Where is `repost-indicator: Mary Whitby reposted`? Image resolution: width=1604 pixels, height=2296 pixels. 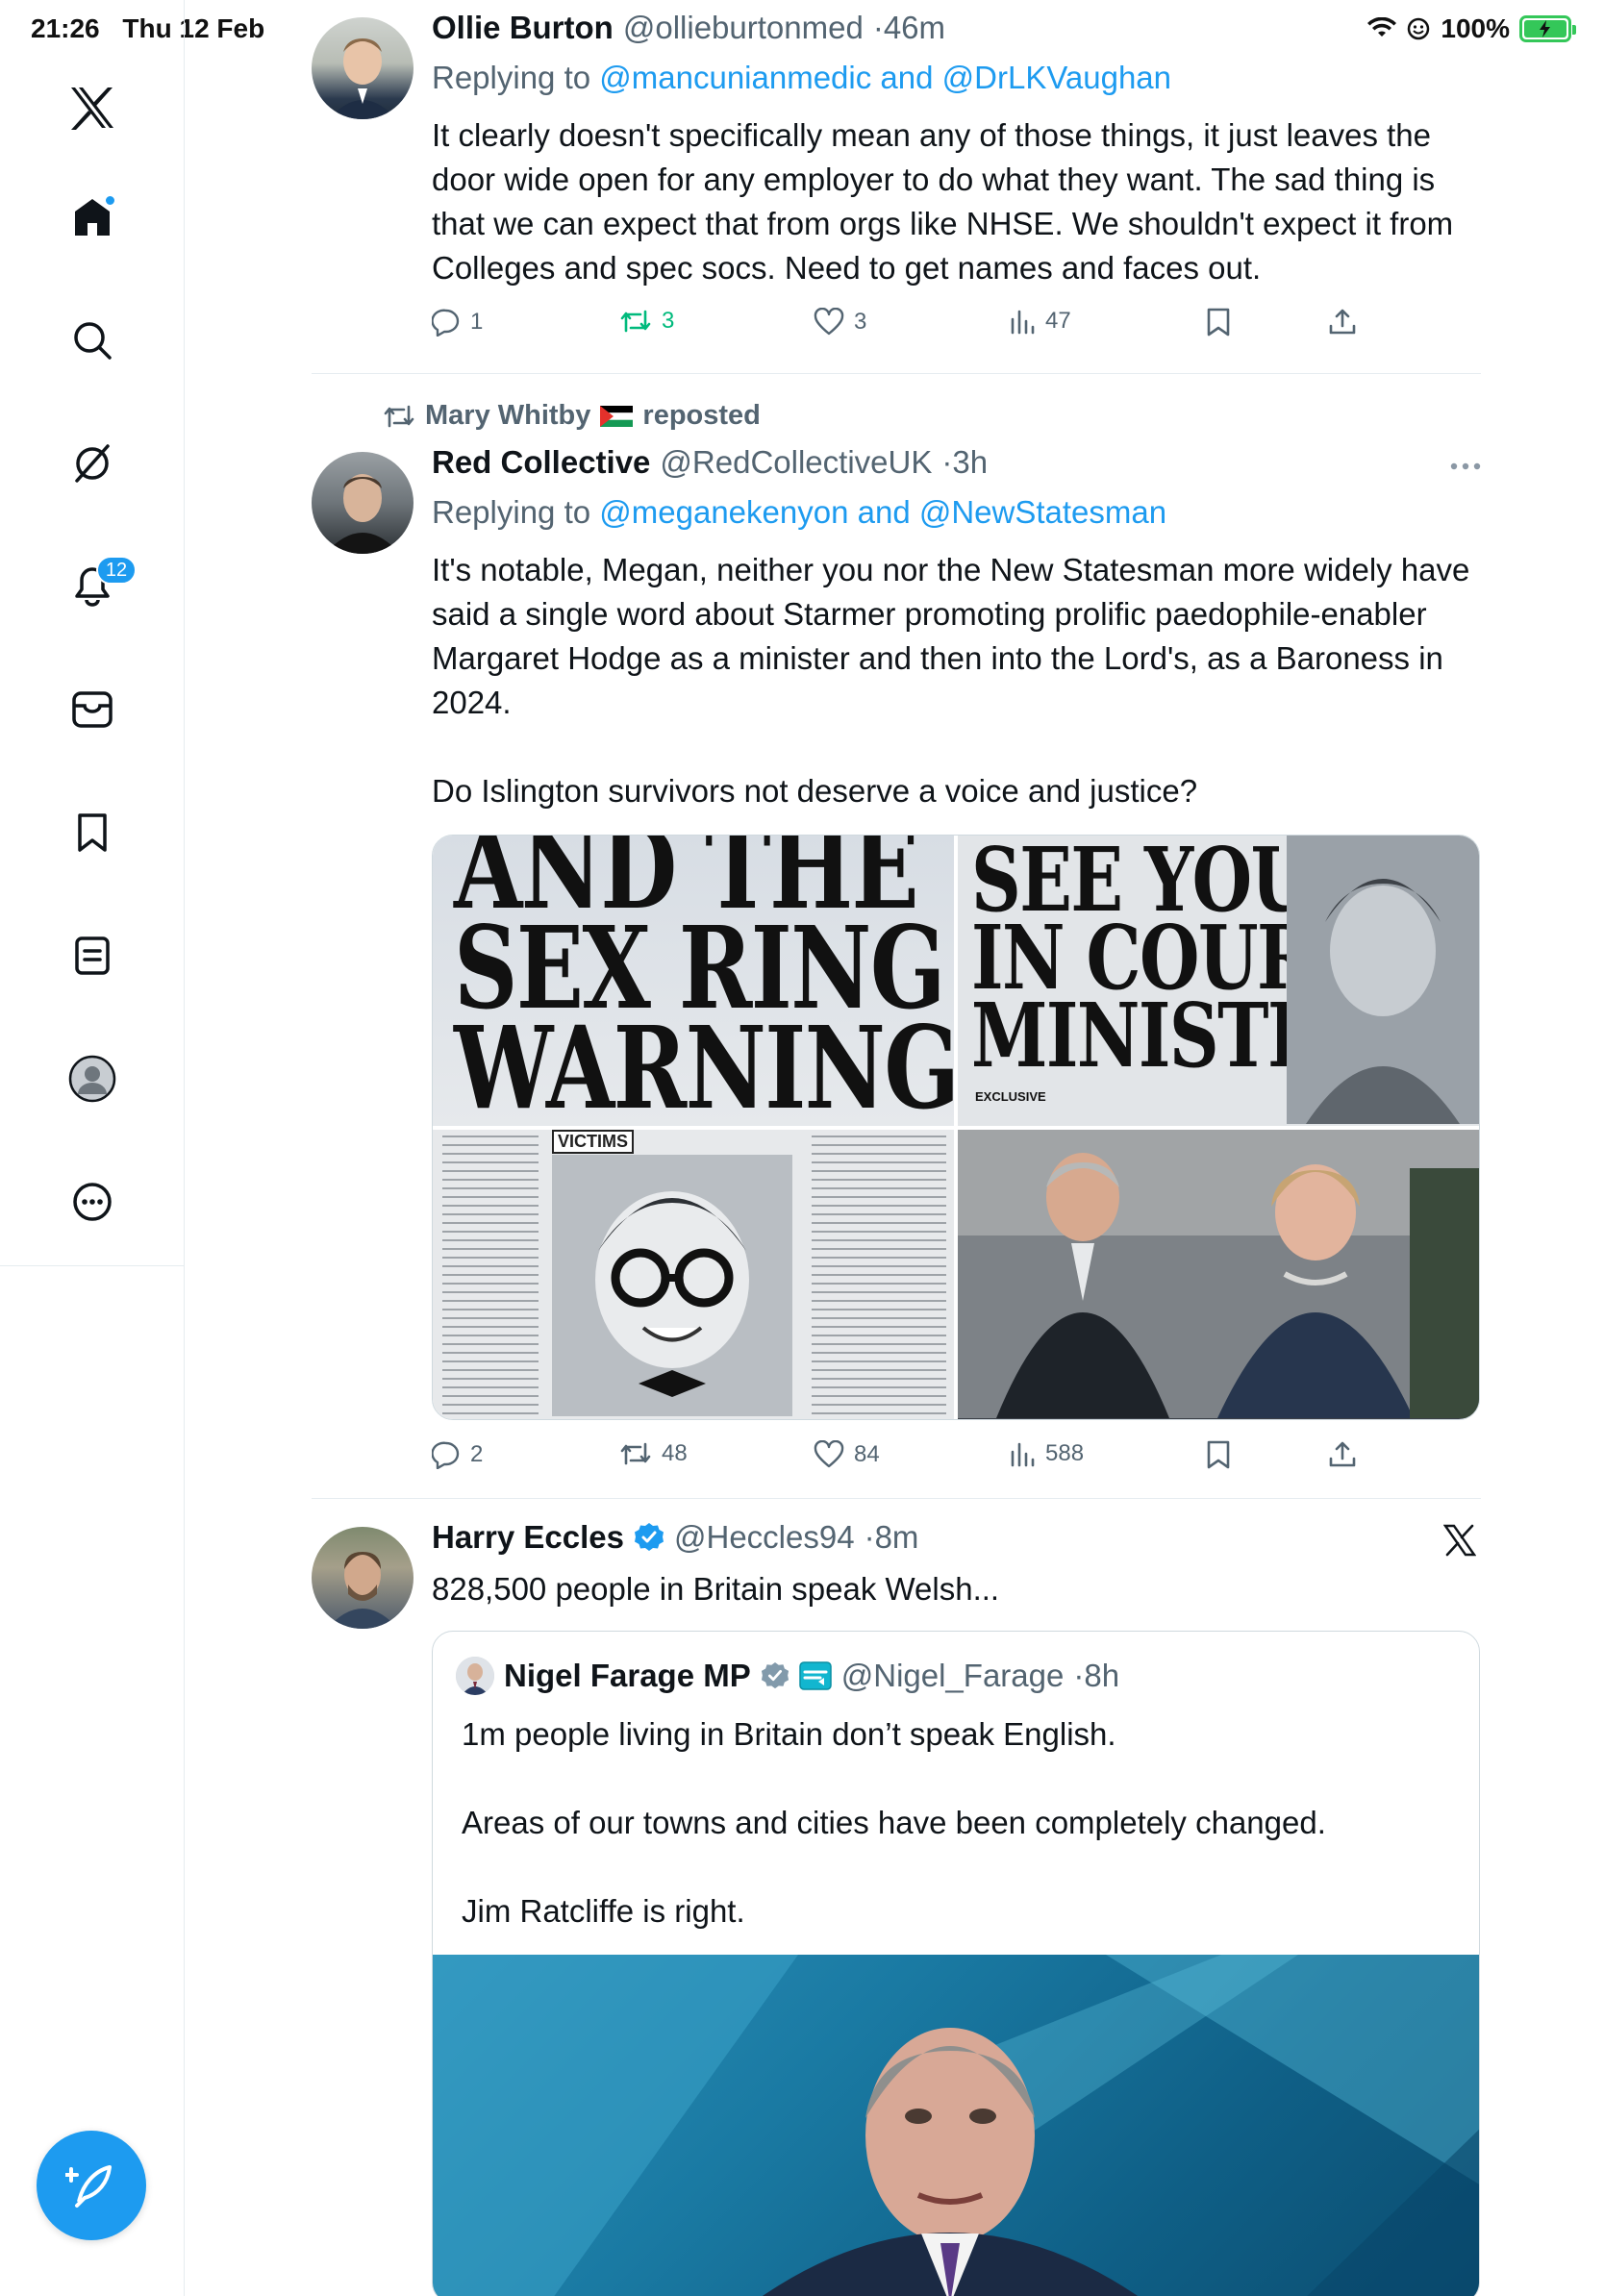 repost-indicator: Mary Whitby reposted is located at coordinates (572, 416).